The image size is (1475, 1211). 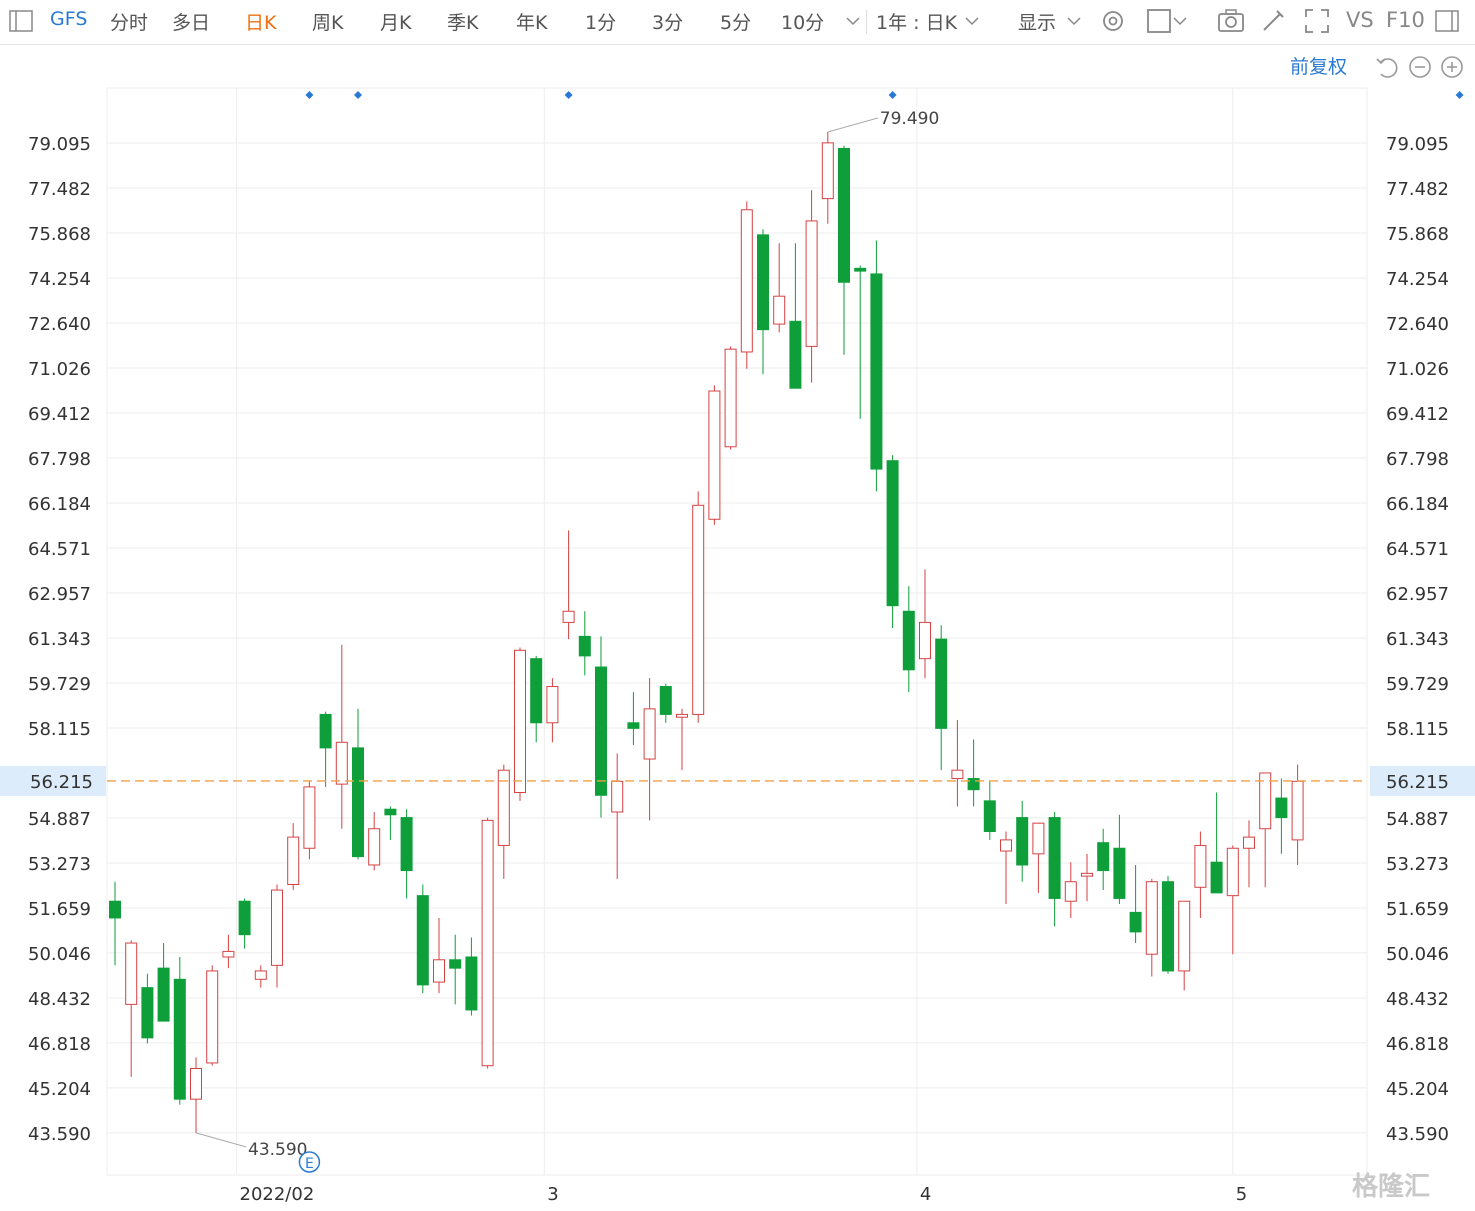 What do you see at coordinates (68, 19) in the screenshot?
I see `symbol-label: GFS` at bounding box center [68, 19].